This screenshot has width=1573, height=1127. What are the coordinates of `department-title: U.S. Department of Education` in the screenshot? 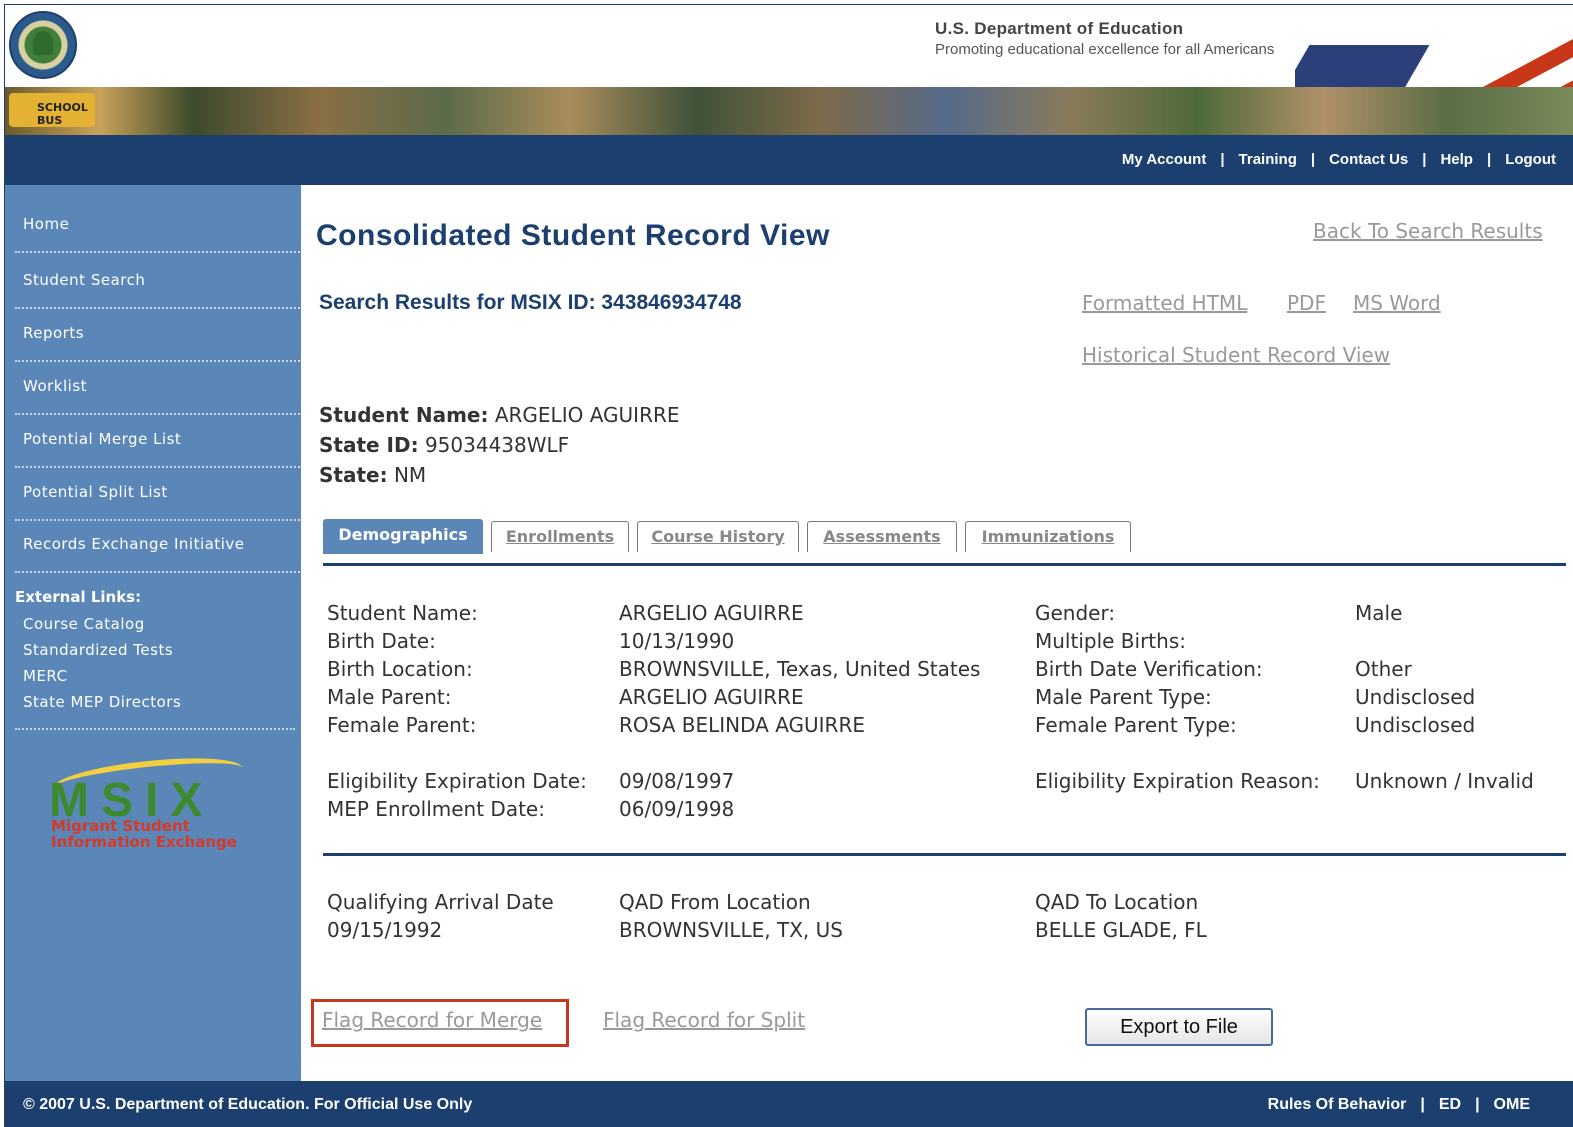 It's located at (1059, 28).